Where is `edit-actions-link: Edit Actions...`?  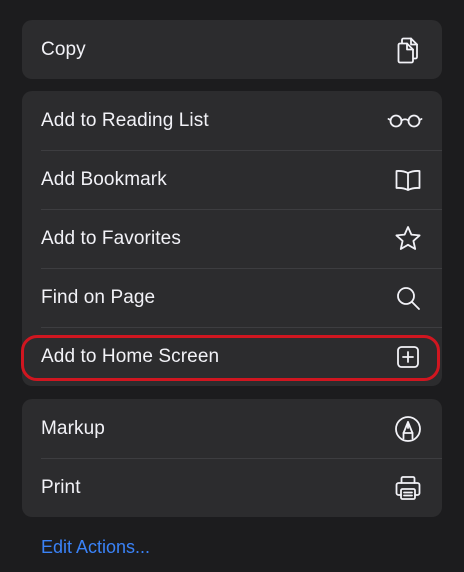 edit-actions-link: Edit Actions... is located at coordinates (95, 547).